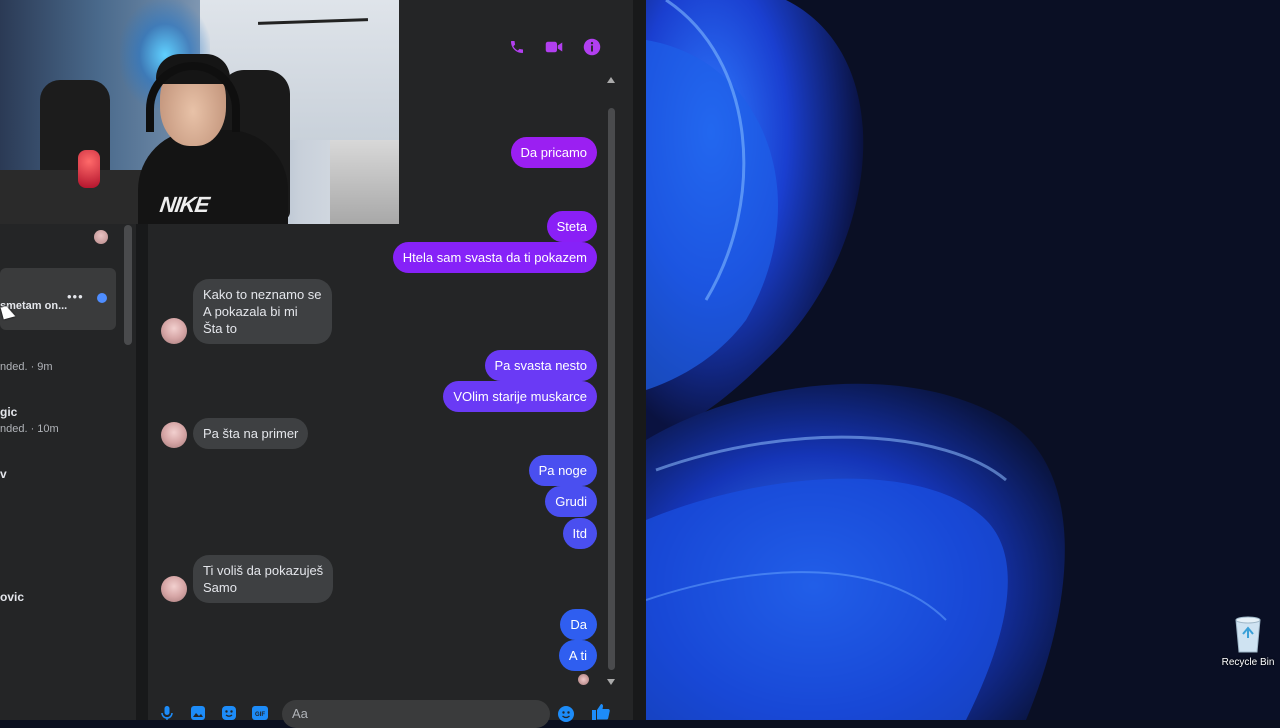 The width and height of the screenshot is (1280, 728). I want to click on message-input: Aa, so click(300, 713).